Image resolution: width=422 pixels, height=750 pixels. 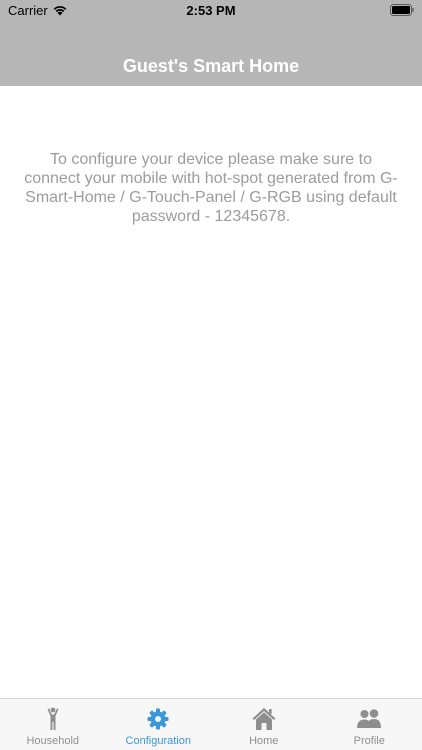 I want to click on tab-profile: Profile, so click(x=369, y=724).